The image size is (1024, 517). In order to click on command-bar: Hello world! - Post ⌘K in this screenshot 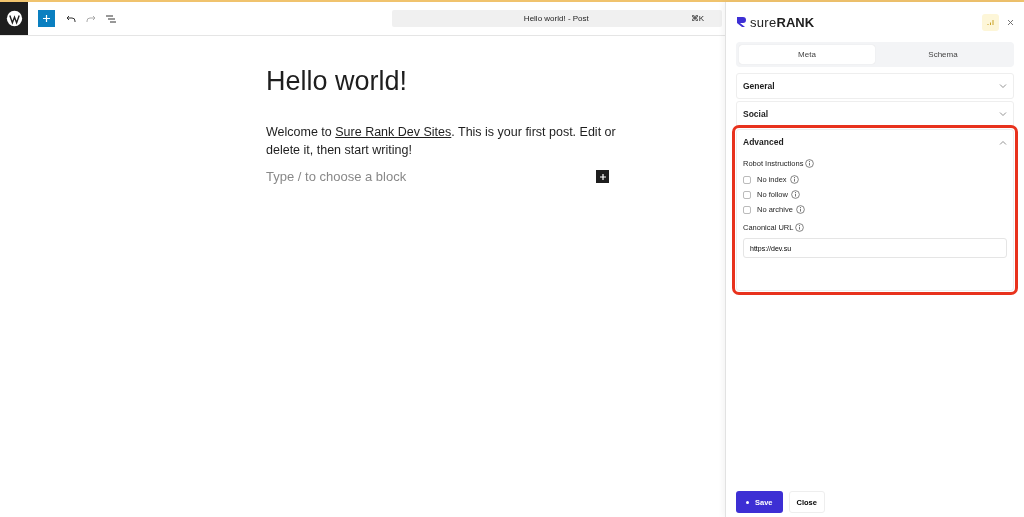, I will do `click(557, 18)`.